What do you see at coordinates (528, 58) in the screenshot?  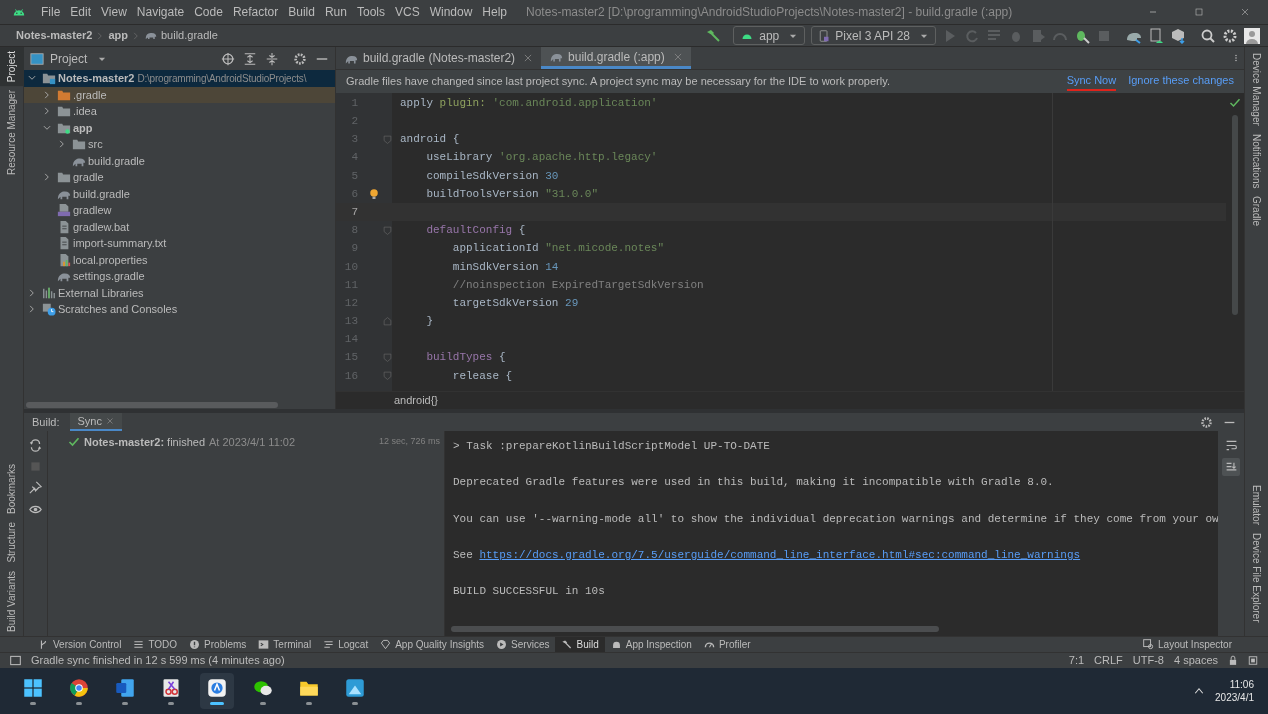 I see `close-icon` at bounding box center [528, 58].